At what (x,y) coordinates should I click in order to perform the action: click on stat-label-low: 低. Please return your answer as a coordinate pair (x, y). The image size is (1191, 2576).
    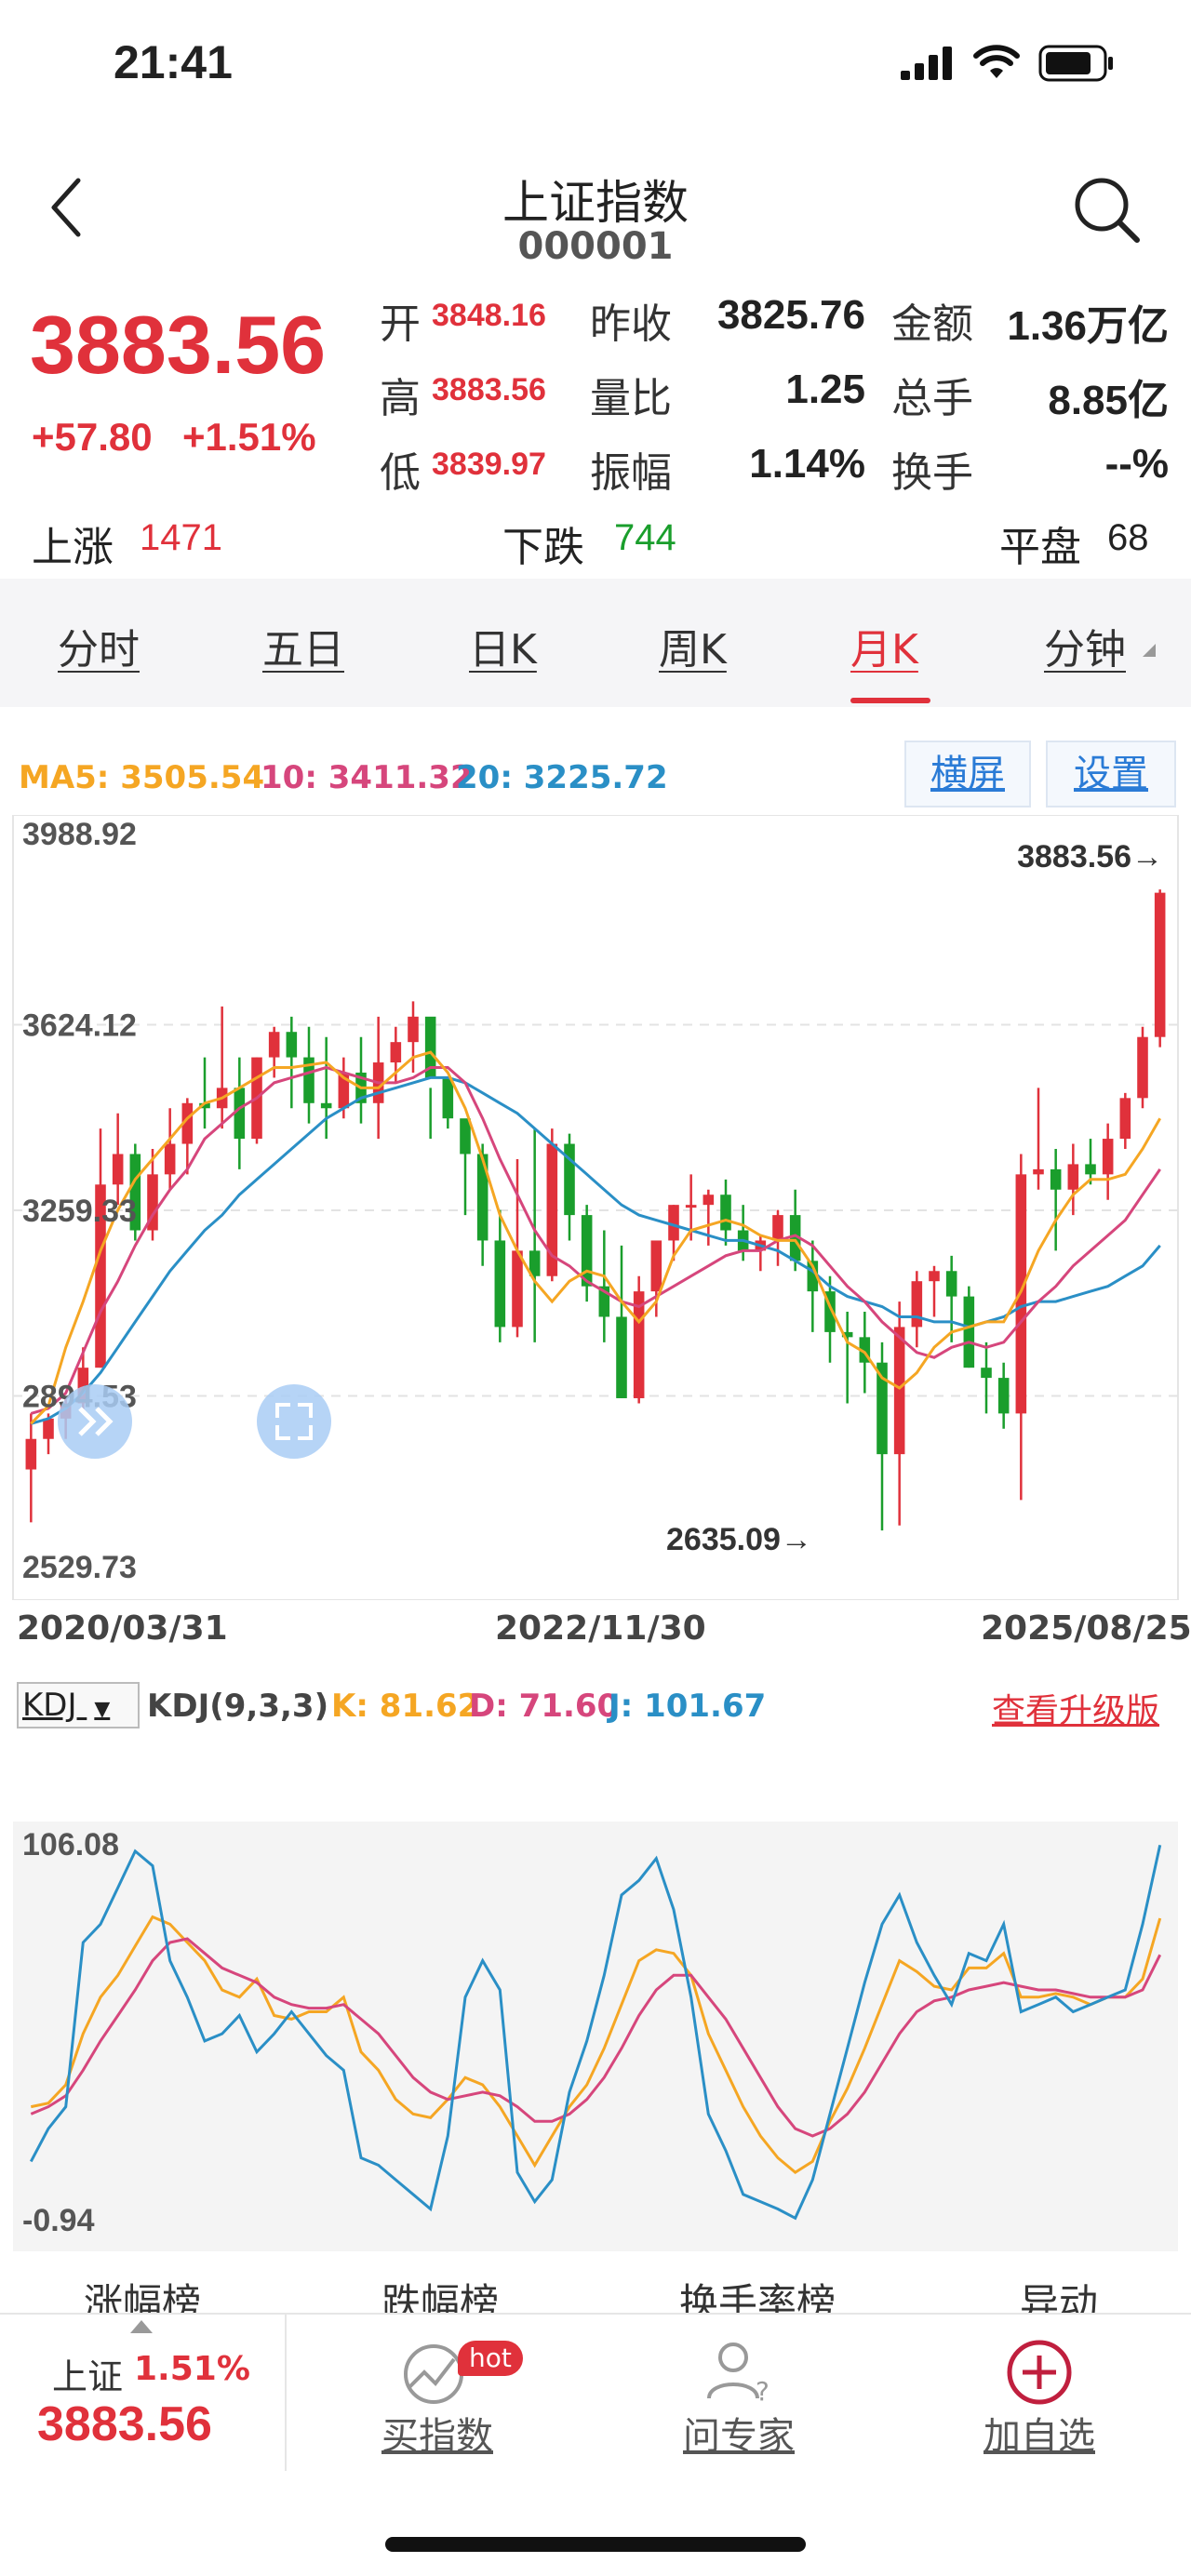
    Looking at the image, I should click on (400, 473).